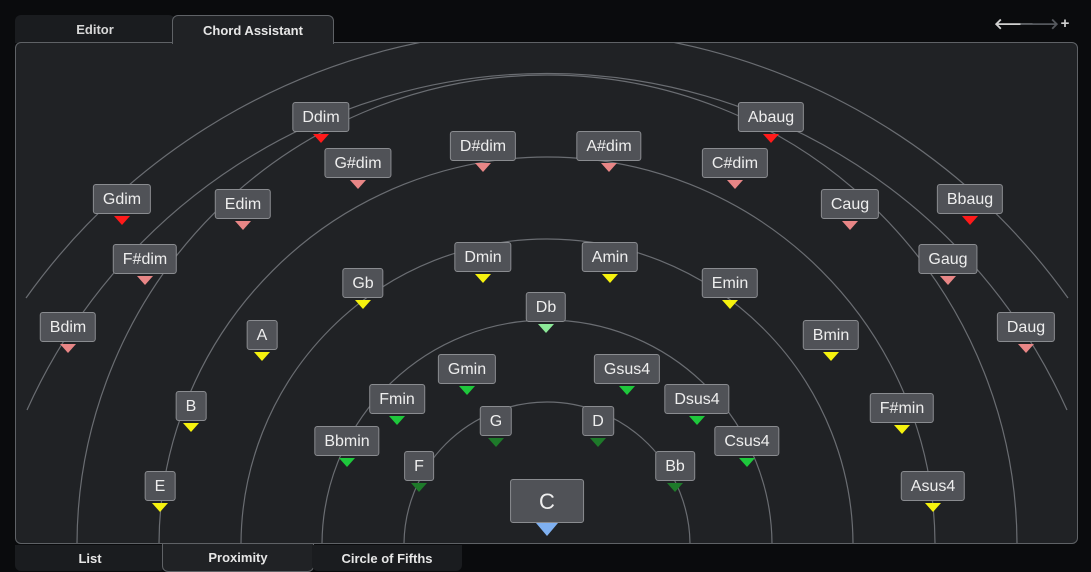 Image resolution: width=1091 pixels, height=572 pixels. What do you see at coordinates (1065, 23) in the screenshot?
I see `add-icon: +` at bounding box center [1065, 23].